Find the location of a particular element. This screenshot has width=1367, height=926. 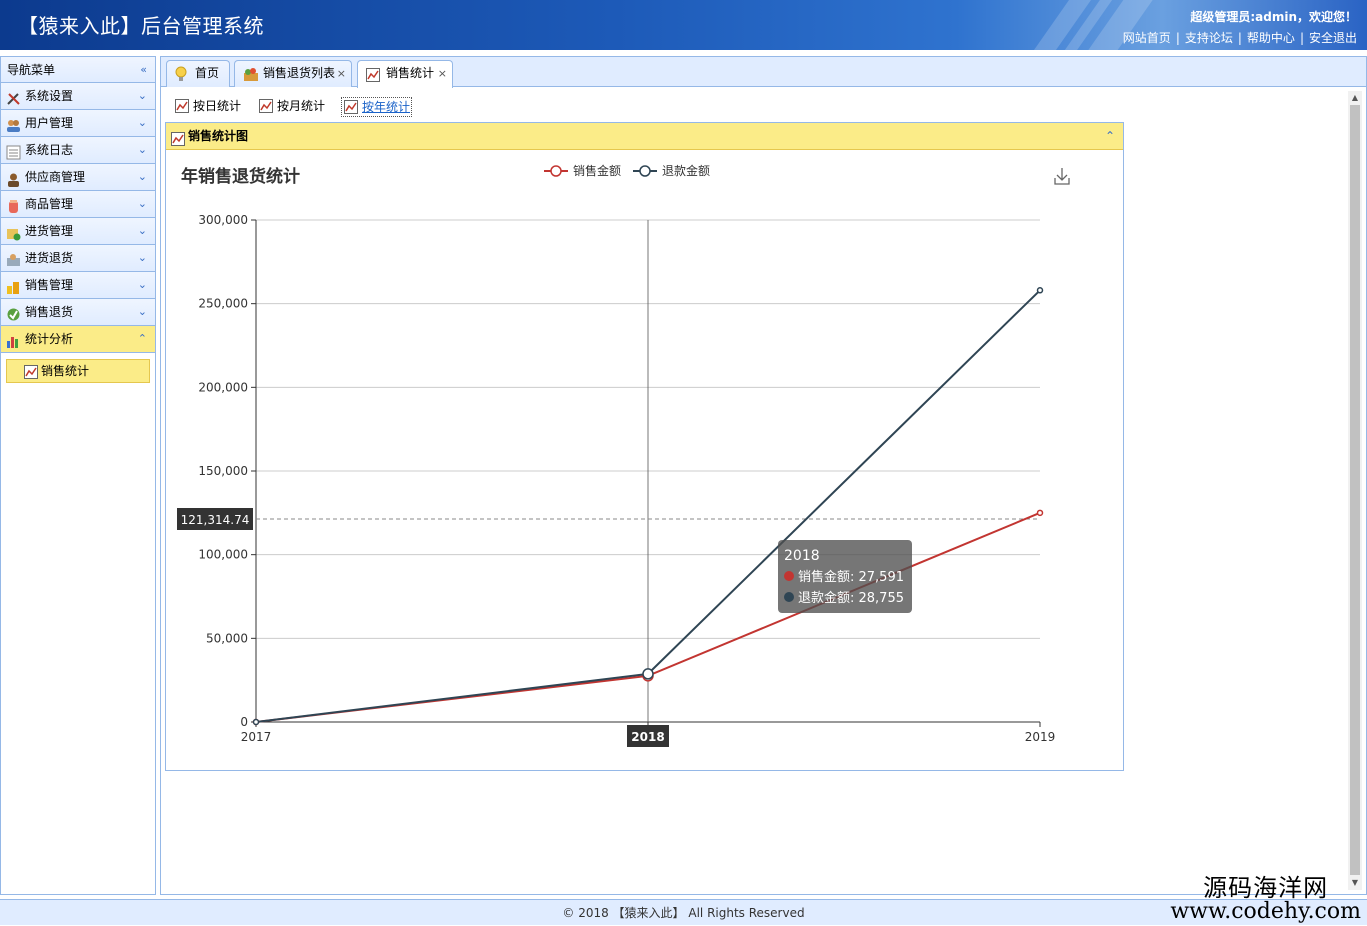

scrollbar-thumb is located at coordinates (1355, 490).